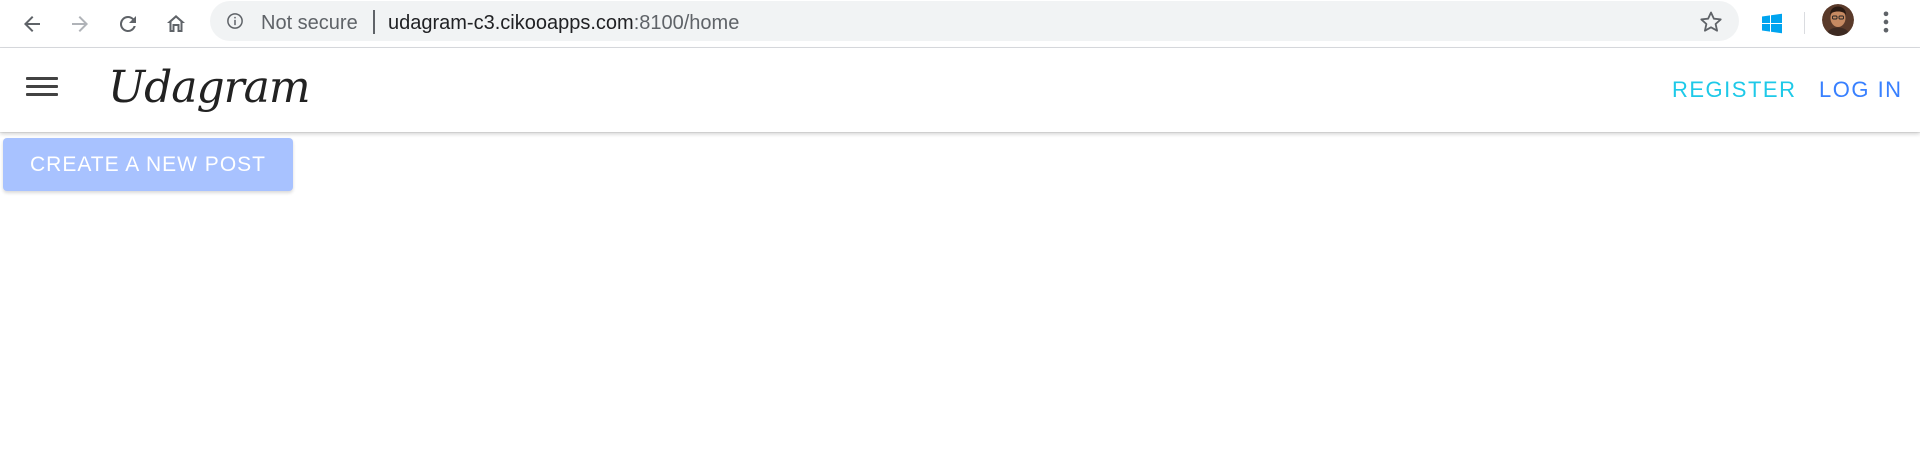 This screenshot has height=464, width=1920. Describe the element at coordinates (686, 23) in the screenshot. I see `url-path: :8100/home` at that location.